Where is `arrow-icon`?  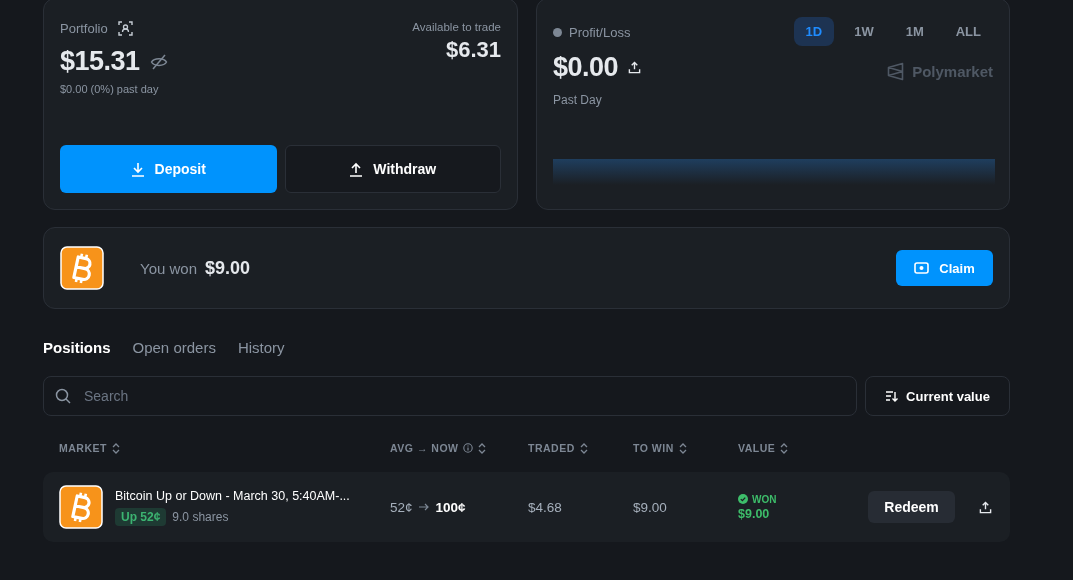 arrow-icon is located at coordinates (424, 507).